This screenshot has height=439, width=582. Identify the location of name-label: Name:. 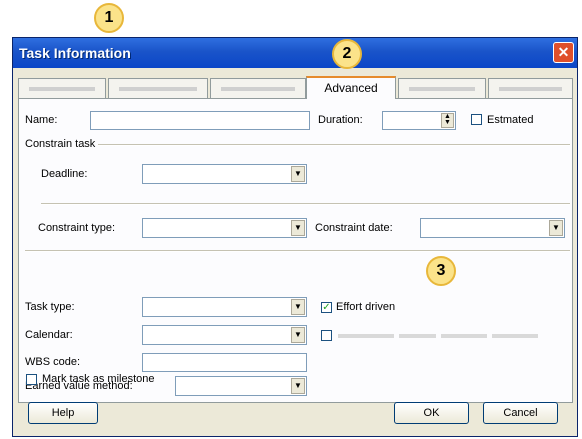
(41, 120).